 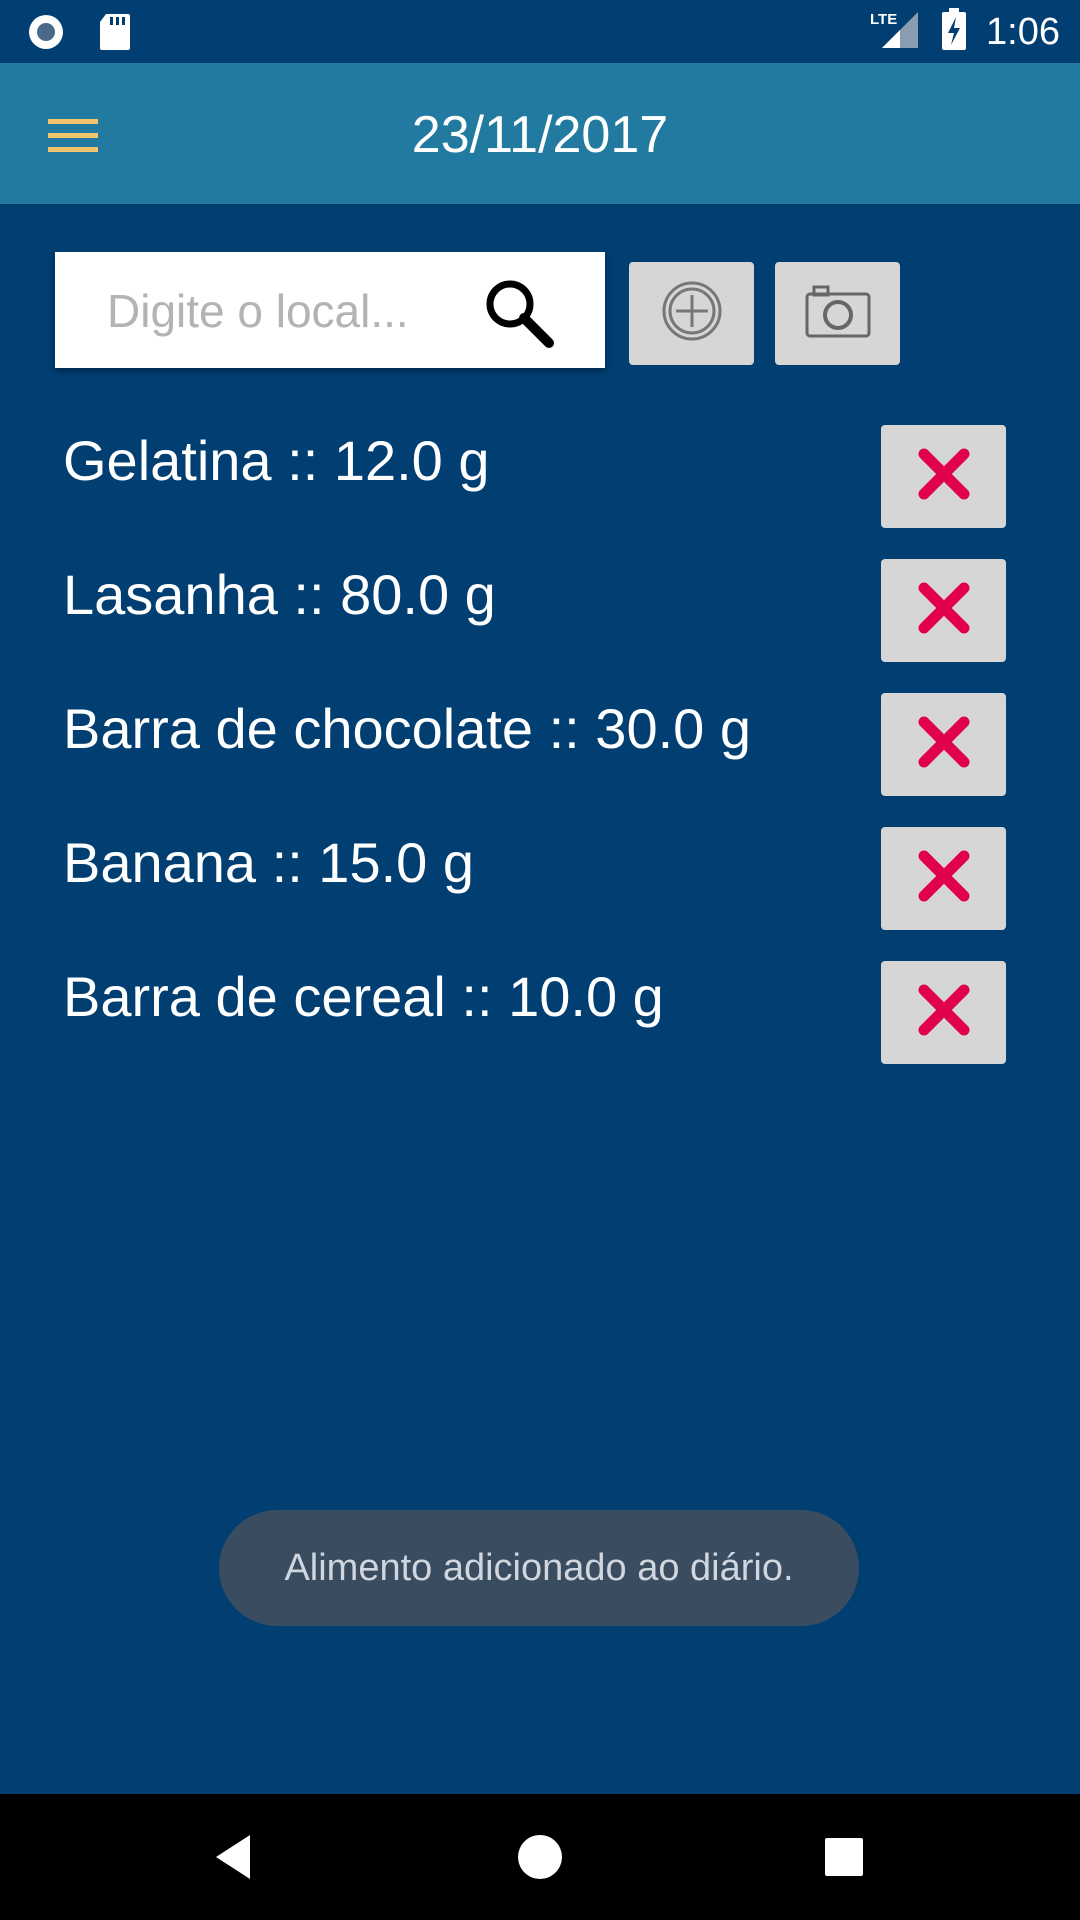 I want to click on app-bar: 23/11/2017, so click(x=540, y=133).